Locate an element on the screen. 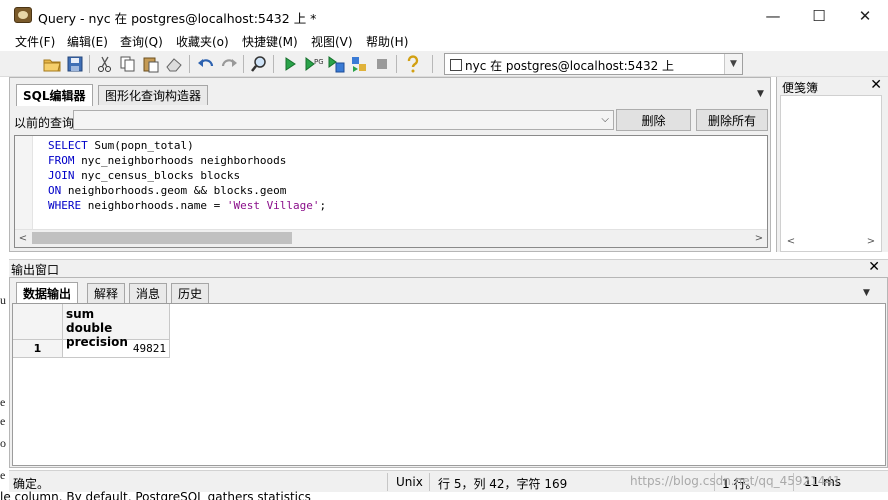 The image size is (888, 500). code-line: JOIN nyc_census_blocks blocks is located at coordinates (144, 175).